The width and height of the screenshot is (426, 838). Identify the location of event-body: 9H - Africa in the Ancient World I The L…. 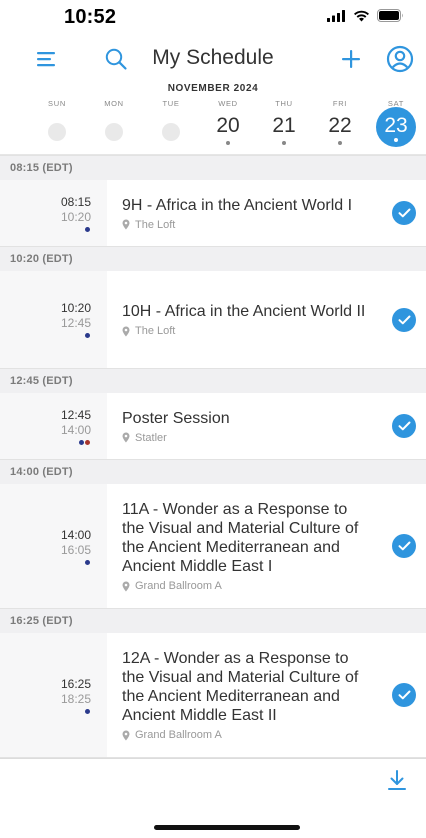
(266, 213).